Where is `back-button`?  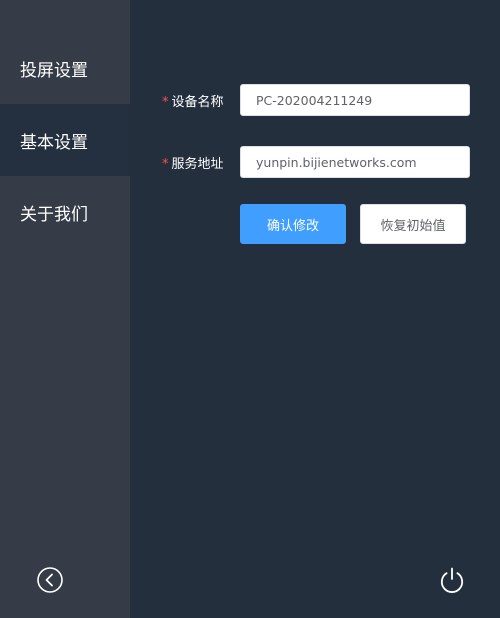 back-button is located at coordinates (50, 580).